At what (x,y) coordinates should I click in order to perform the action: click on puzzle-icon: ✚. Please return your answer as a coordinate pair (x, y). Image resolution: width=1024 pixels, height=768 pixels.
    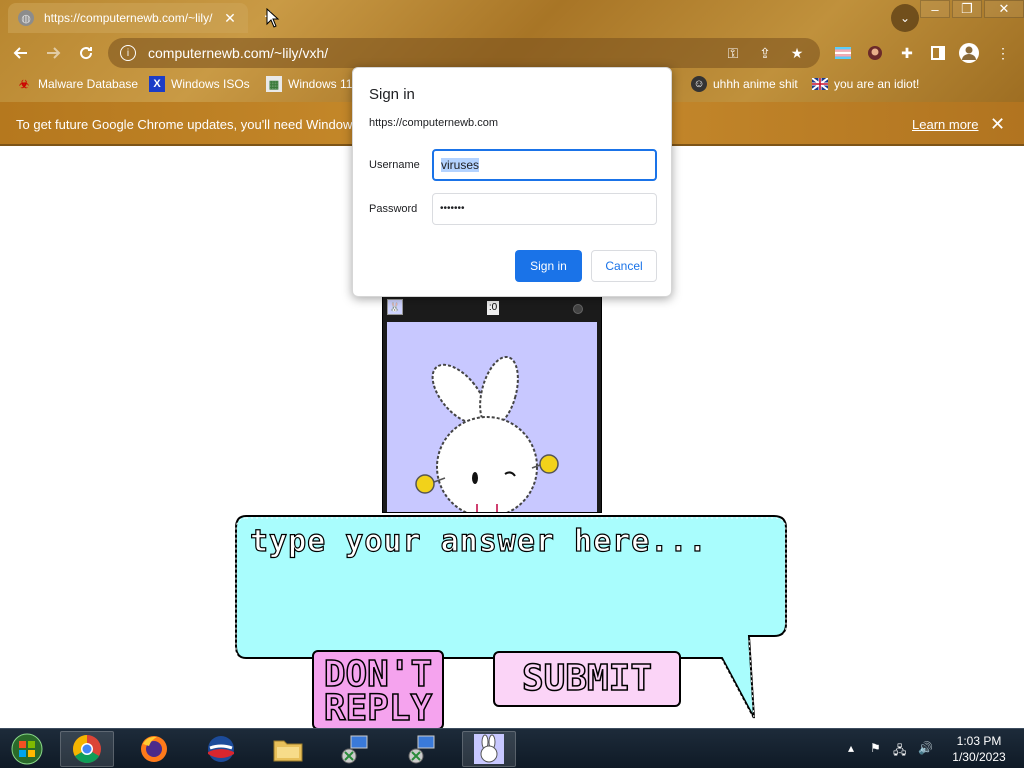
    Looking at the image, I should click on (907, 53).